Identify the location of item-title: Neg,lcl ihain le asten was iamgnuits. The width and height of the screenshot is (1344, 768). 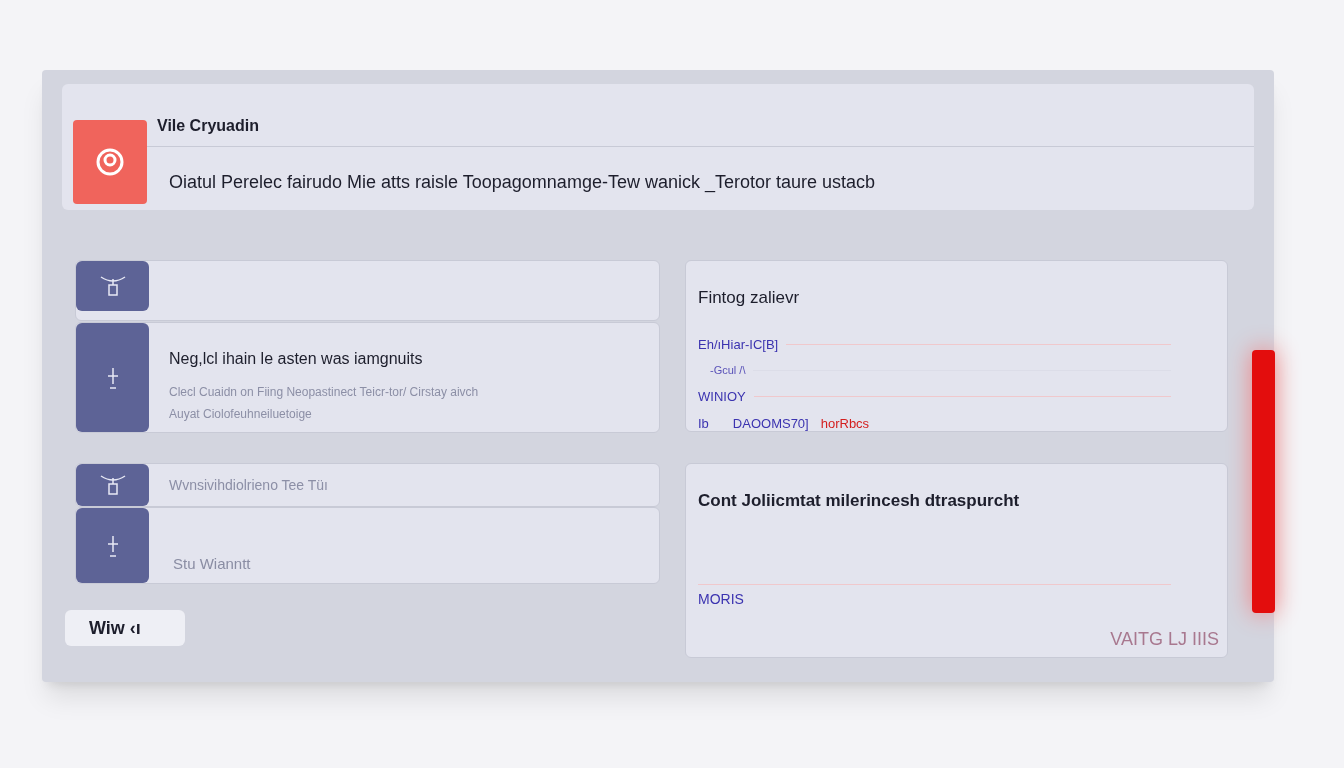
(296, 359).